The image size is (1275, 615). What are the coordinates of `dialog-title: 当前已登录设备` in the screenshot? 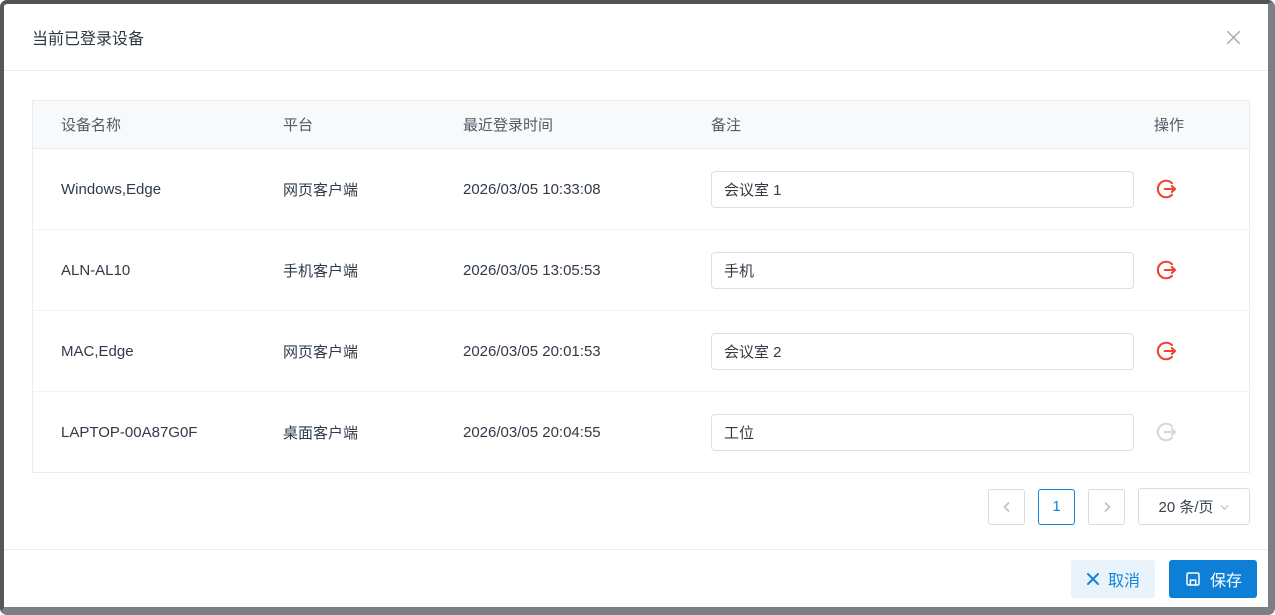 It's located at (88, 39).